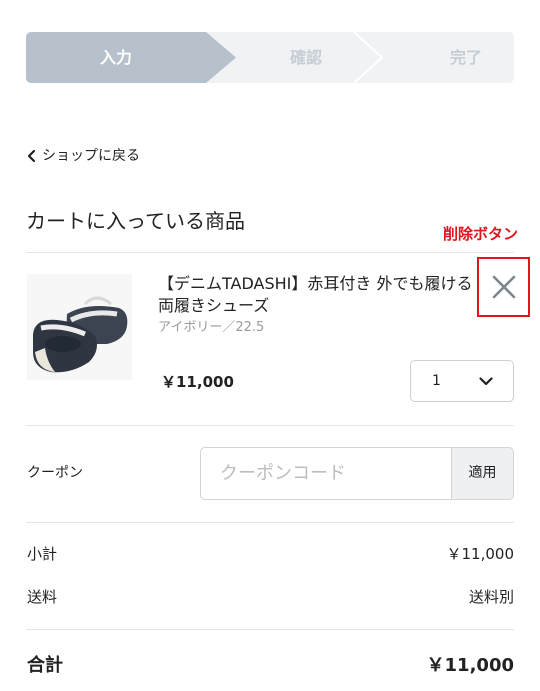  I want to click on step-complete: 完了, so click(465, 57).